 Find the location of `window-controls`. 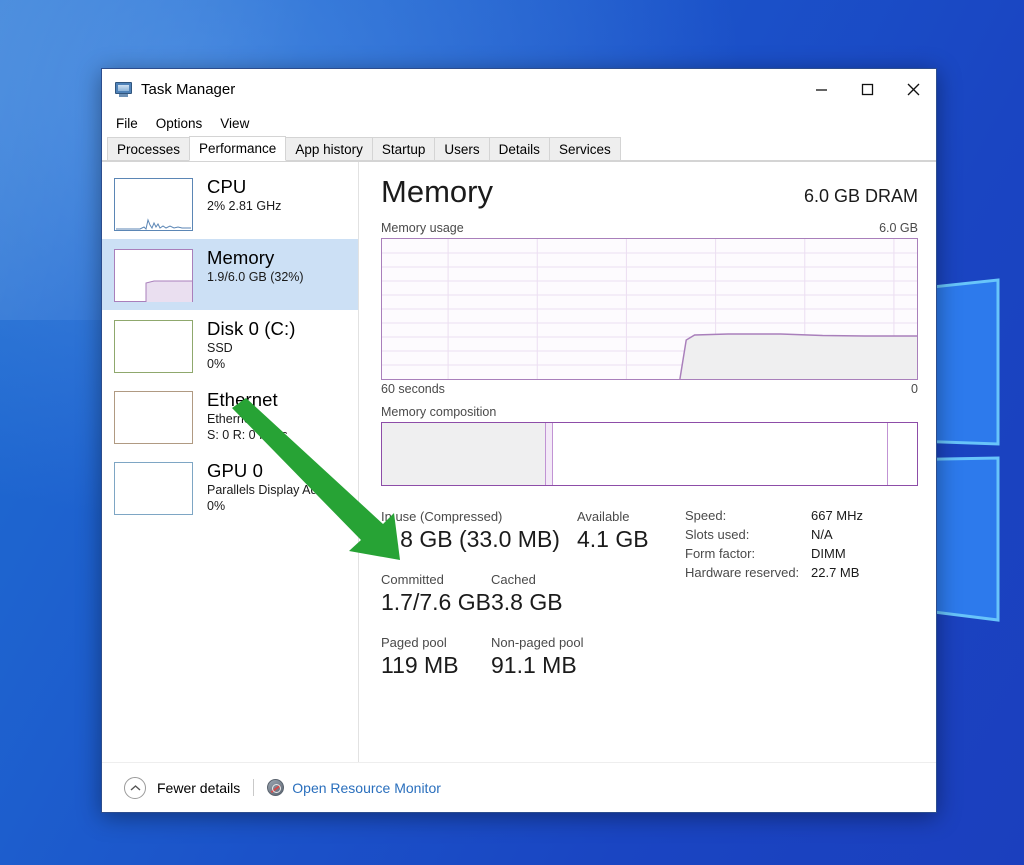

window-controls is located at coordinates (867, 89).